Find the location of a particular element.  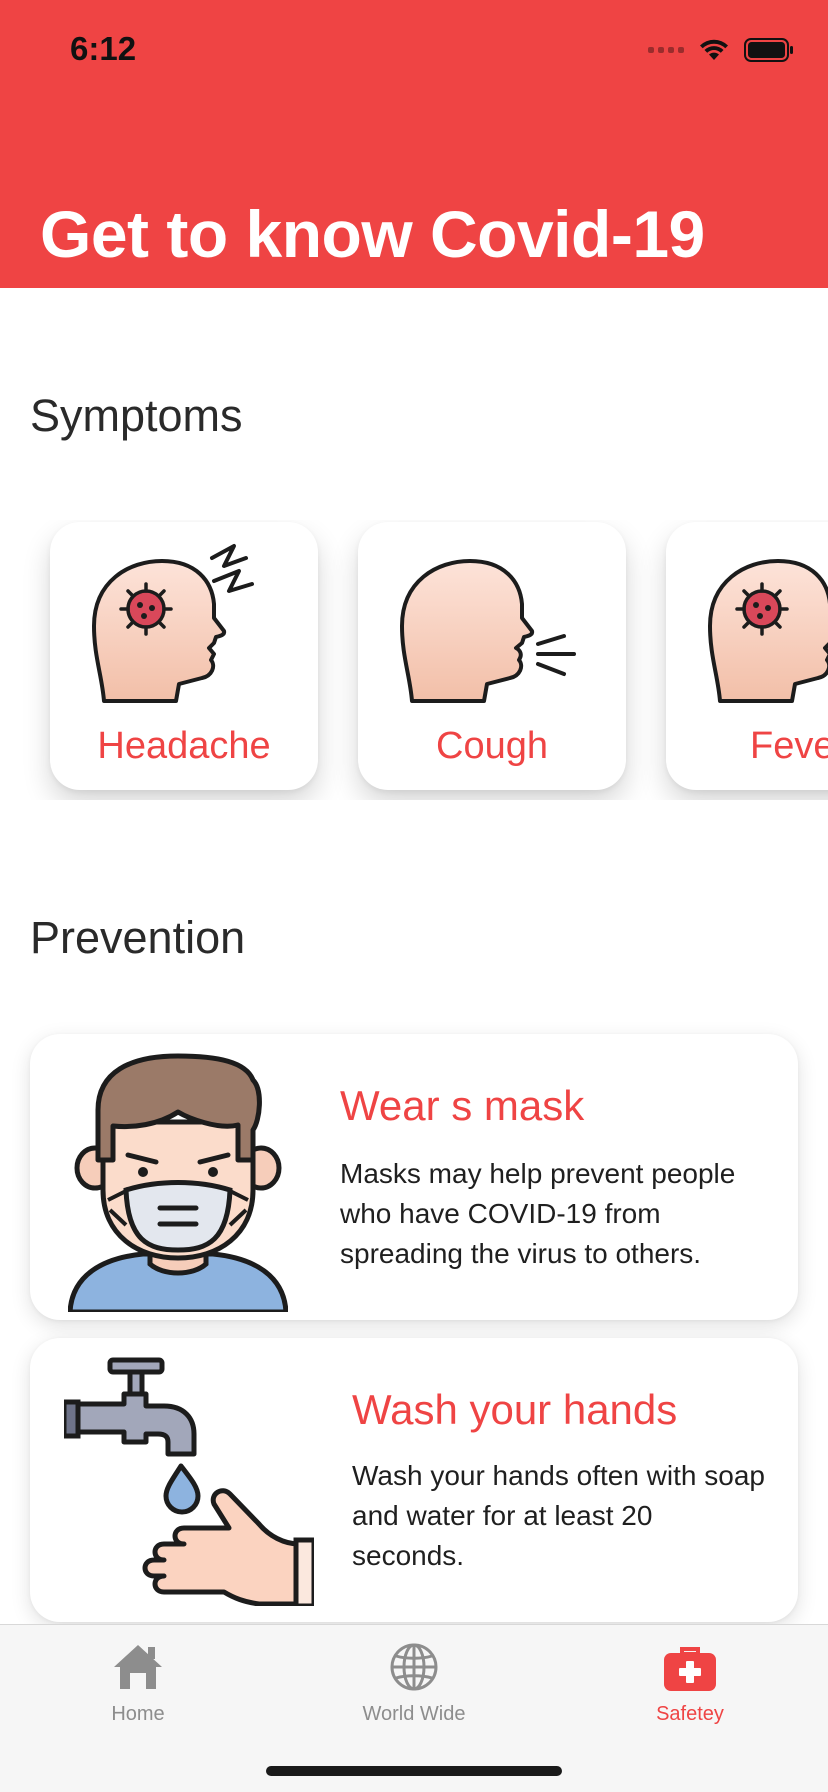

tab-label: Safetey is located at coordinates (690, 1714).